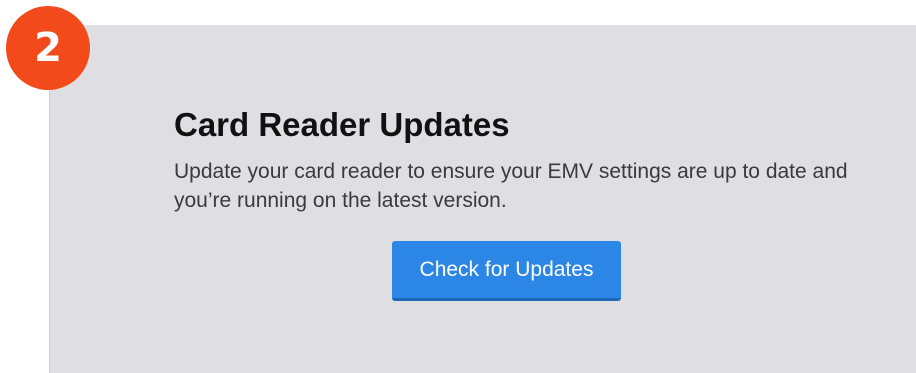  I want to click on step-number-badge: 2, so click(48, 48).